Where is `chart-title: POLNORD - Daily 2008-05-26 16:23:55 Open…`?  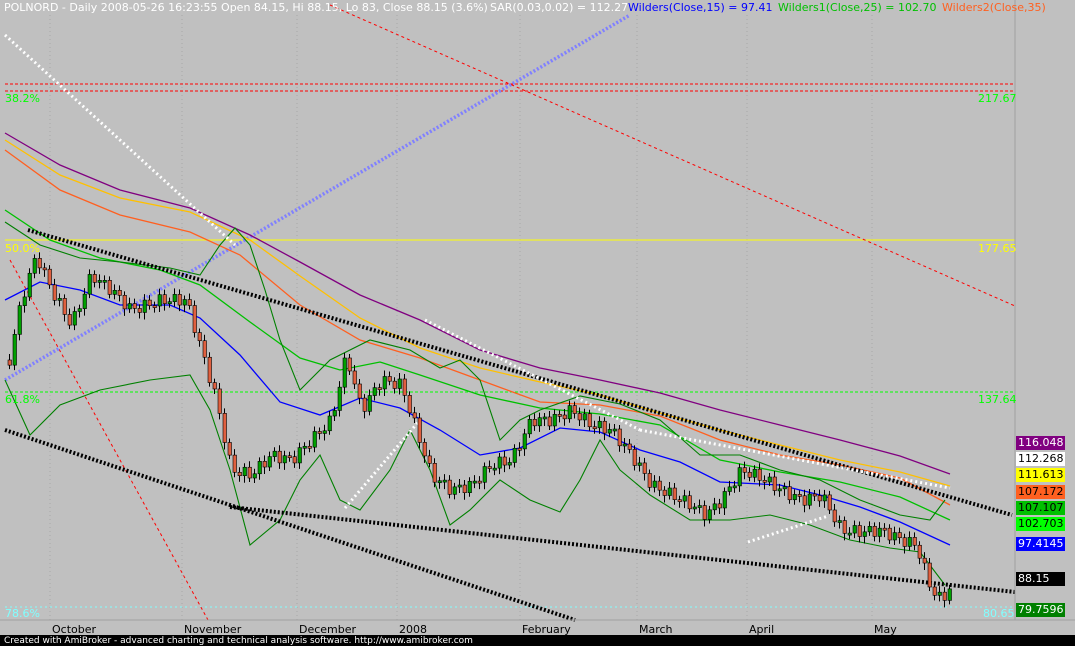
chart-title: POLNORD - Daily 2008-05-26 16:23:55 Open… is located at coordinates (246, 7).